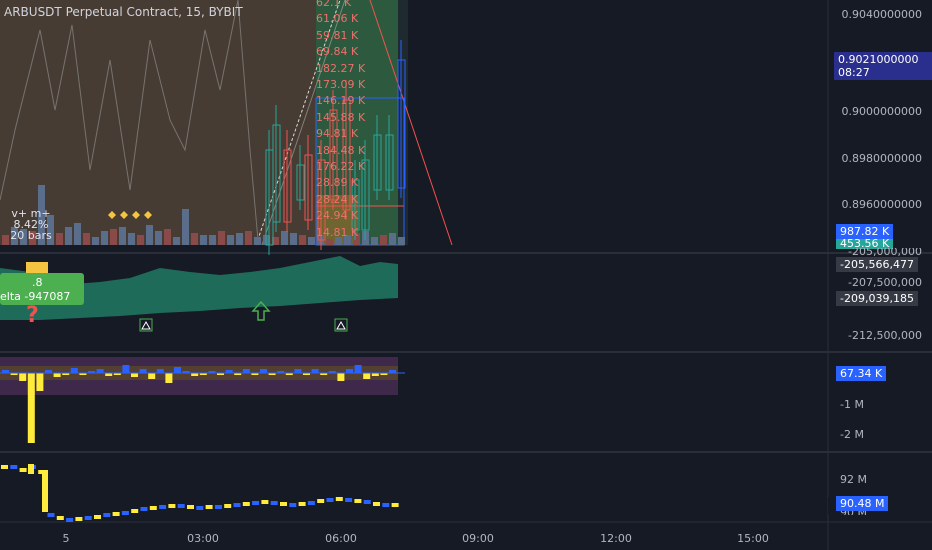 The height and width of the screenshot is (550, 932). Describe the element at coordinates (337, 199) in the screenshot. I see `profile-label: 28.24 K` at that location.